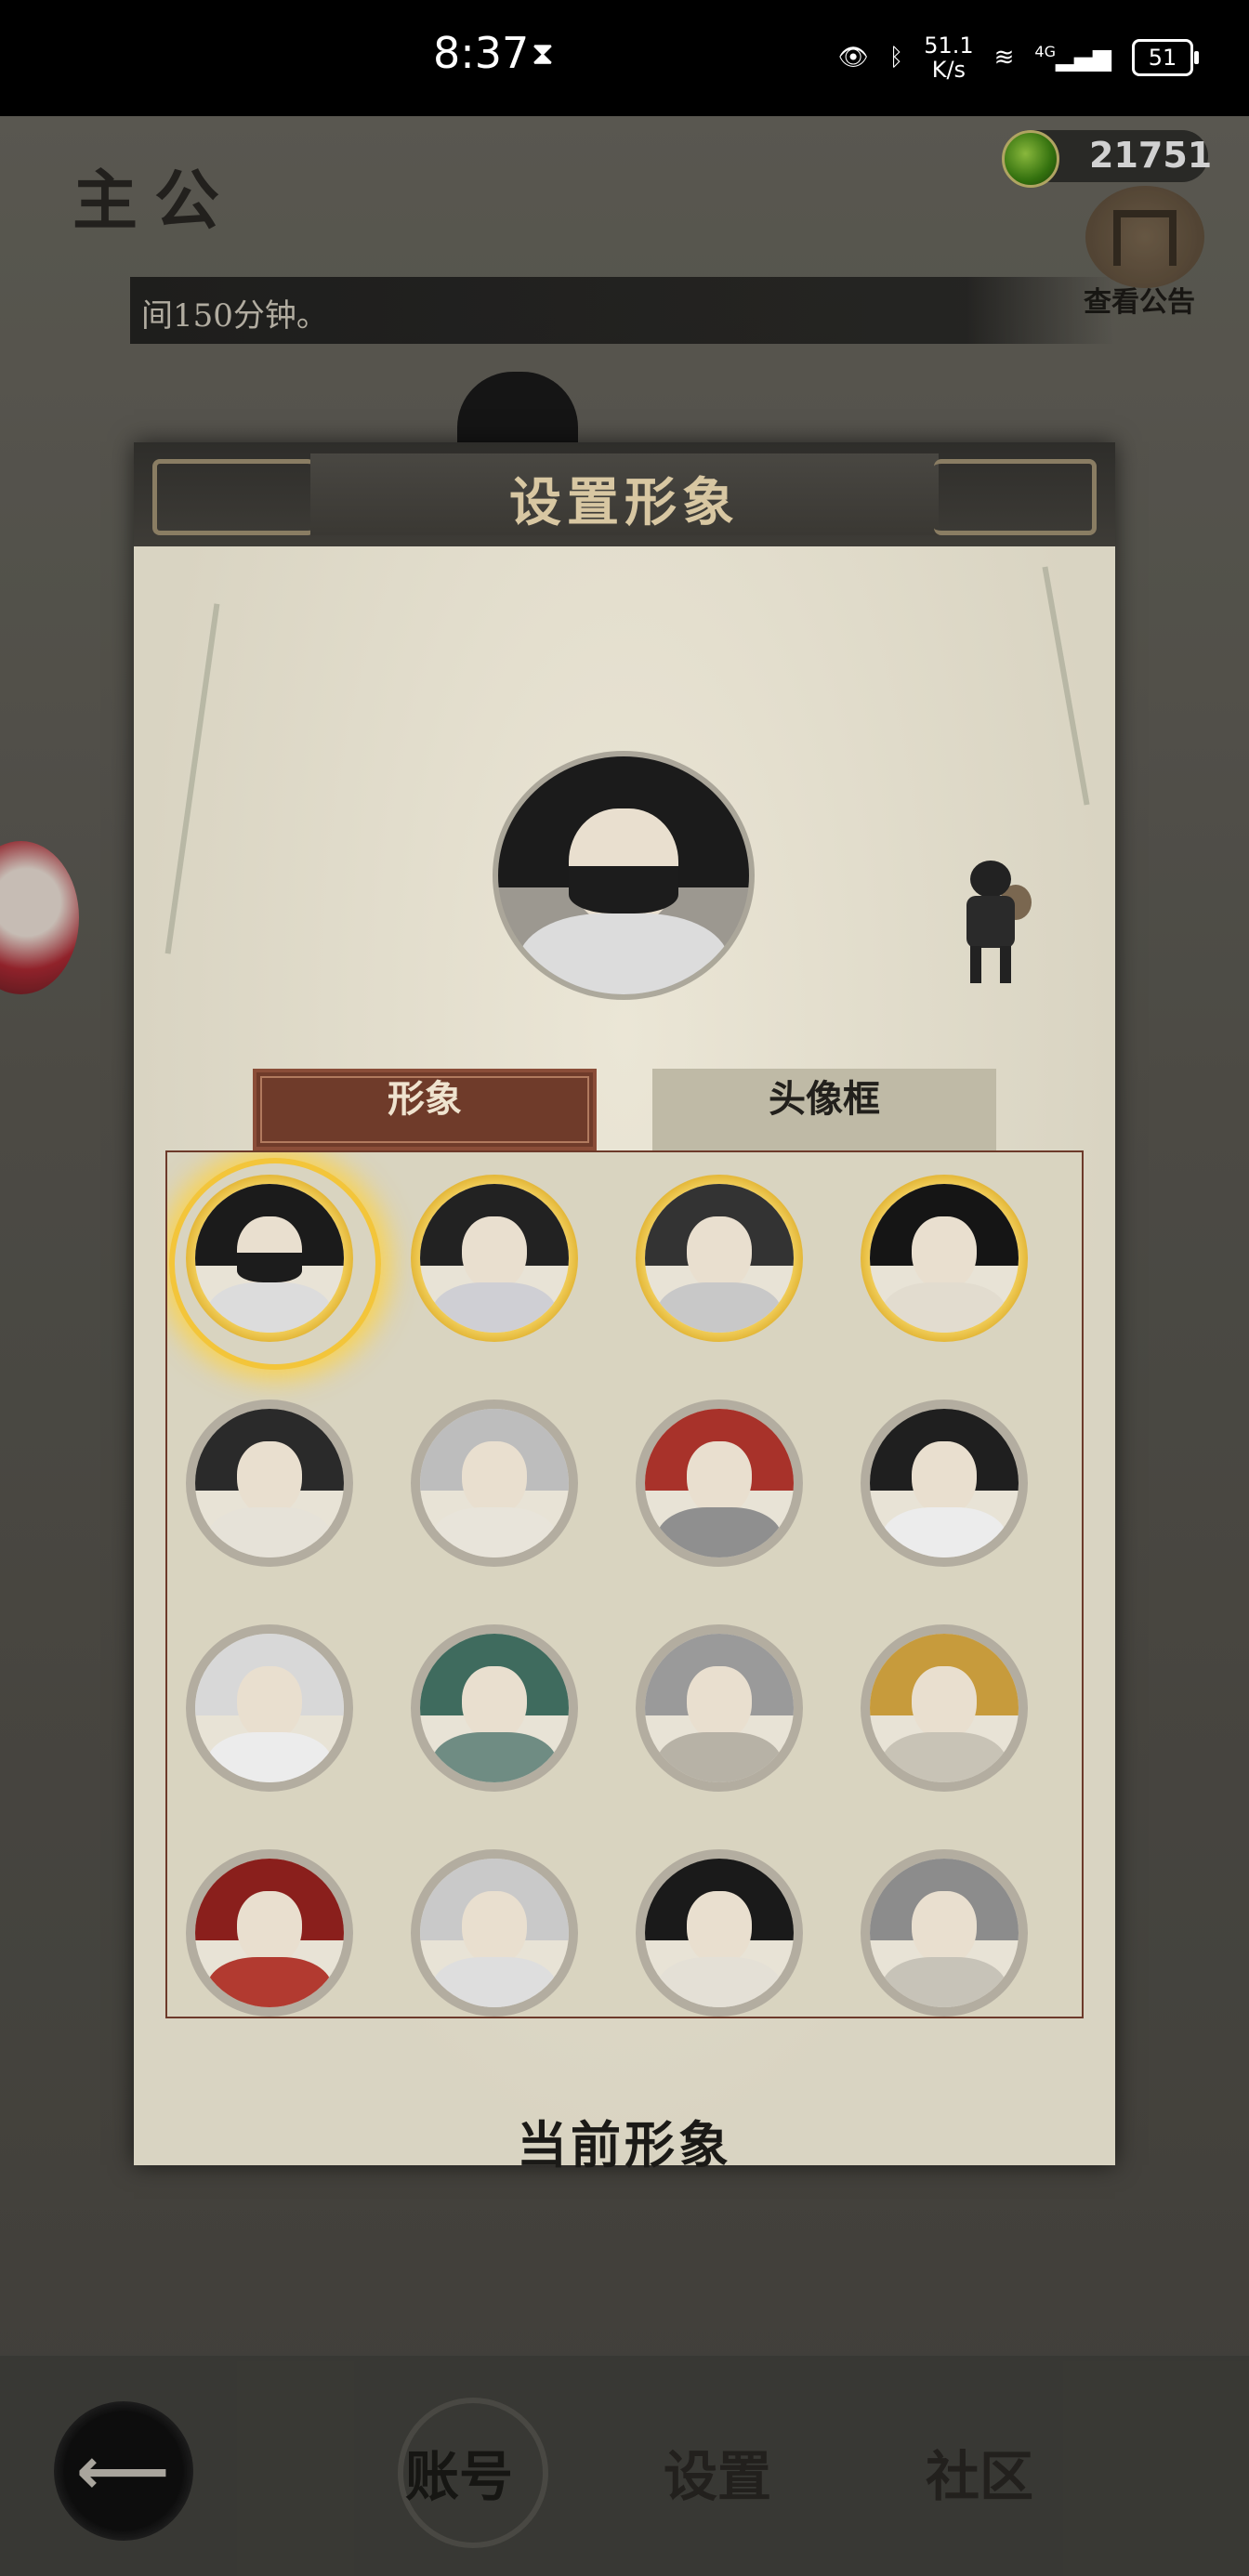  I want to click on tab-avatar-frame: 头像框, so click(824, 1109).